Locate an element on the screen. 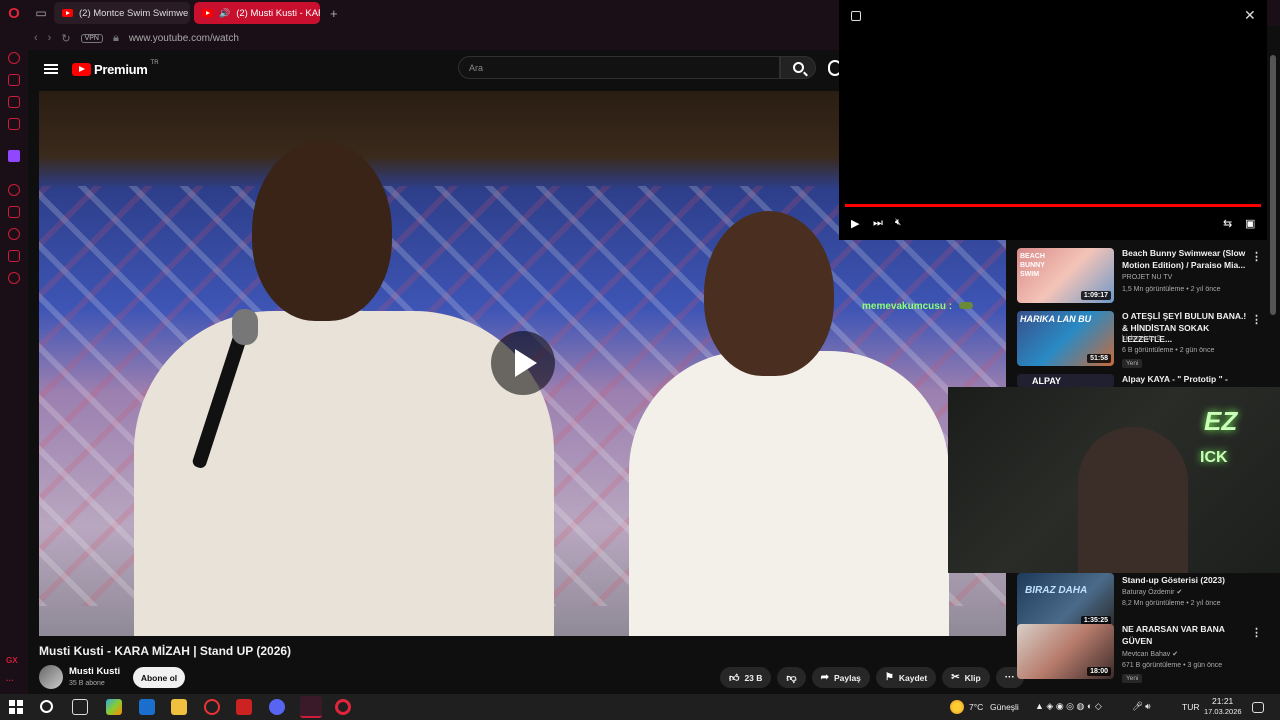  bag-icon is located at coordinates (14, 80).